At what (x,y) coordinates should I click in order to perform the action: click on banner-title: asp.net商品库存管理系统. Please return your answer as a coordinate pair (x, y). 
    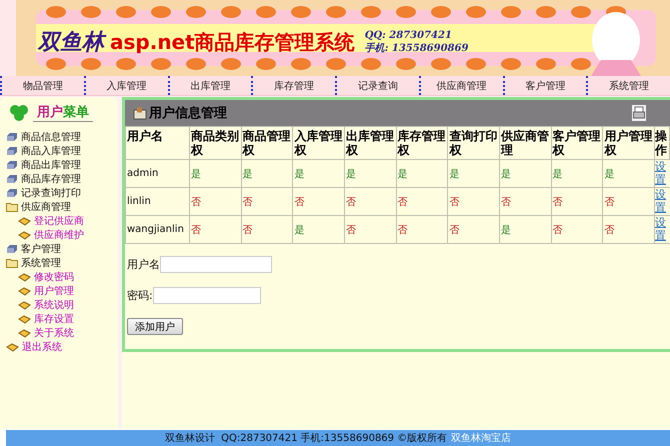
    Looking at the image, I should click on (232, 42).